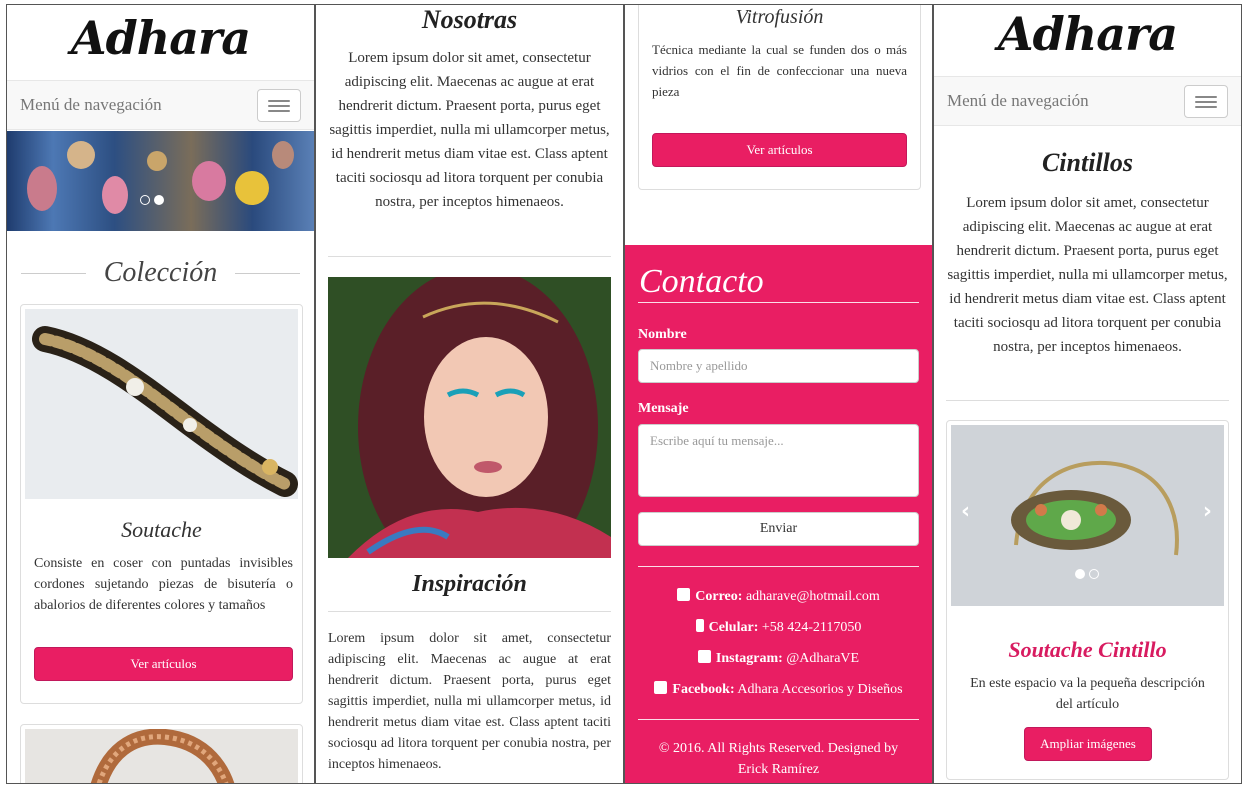 This screenshot has height=788, width=1248. Describe the element at coordinates (663, 408) in the screenshot. I see `message-label: Mensaje` at that location.